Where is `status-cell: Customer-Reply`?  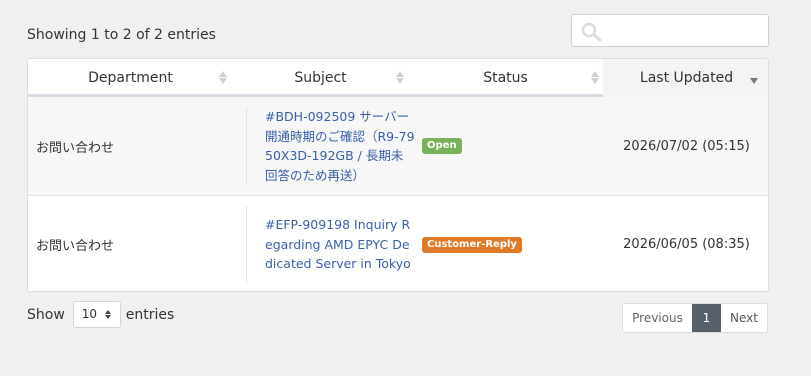
status-cell: Customer-Reply is located at coordinates (472, 243).